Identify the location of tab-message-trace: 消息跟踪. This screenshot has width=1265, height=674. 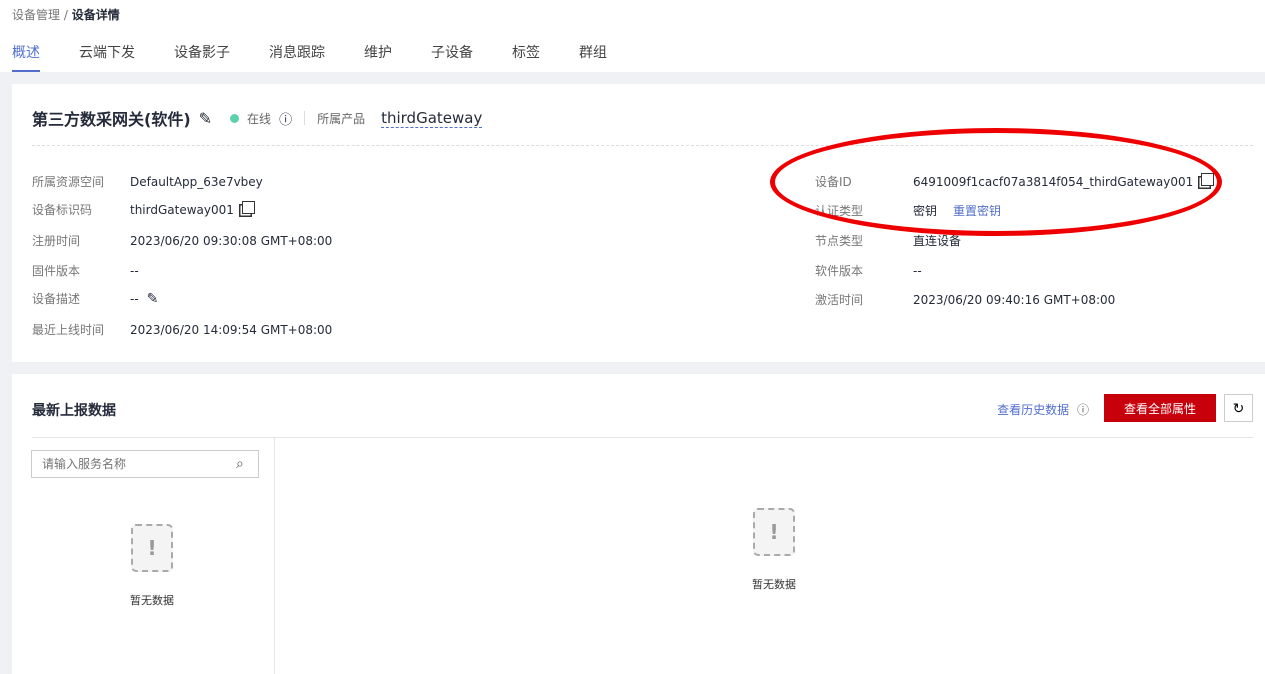
(297, 57).